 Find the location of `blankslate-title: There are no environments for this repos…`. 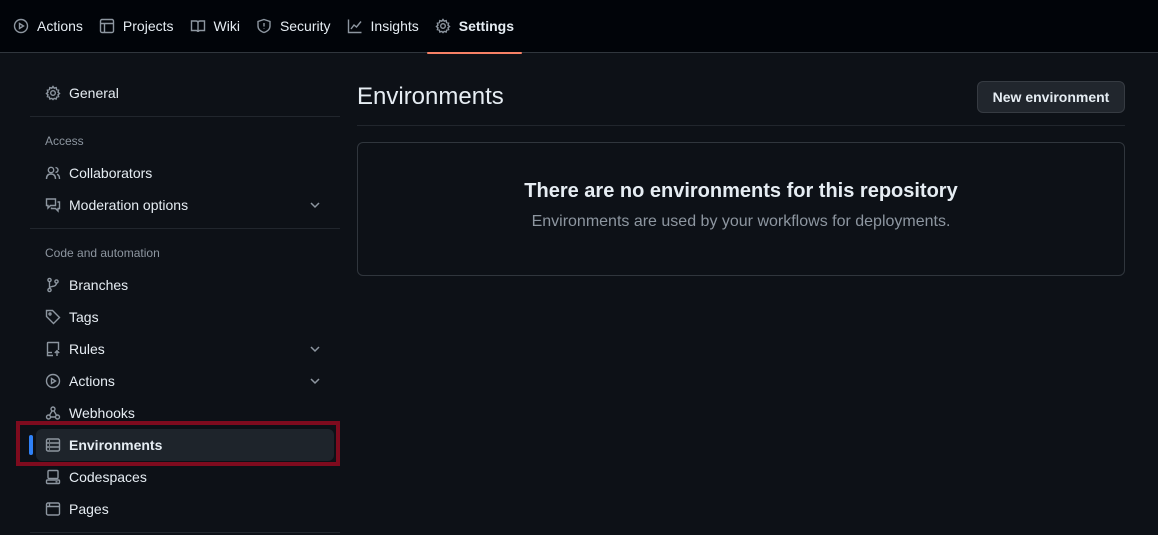

blankslate-title: There are no environments for this repos… is located at coordinates (741, 191).